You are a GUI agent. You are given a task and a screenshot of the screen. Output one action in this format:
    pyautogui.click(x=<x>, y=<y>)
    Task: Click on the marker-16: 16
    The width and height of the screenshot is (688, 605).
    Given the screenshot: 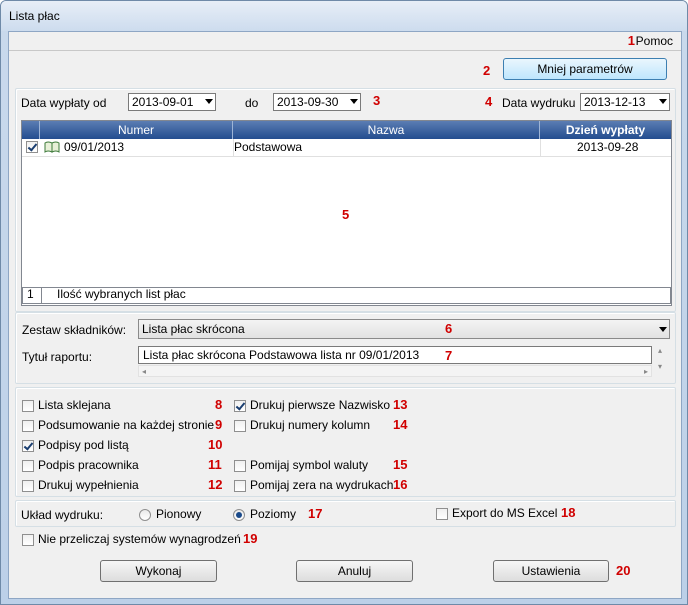 What is the action you would take?
    pyautogui.click(x=400, y=484)
    